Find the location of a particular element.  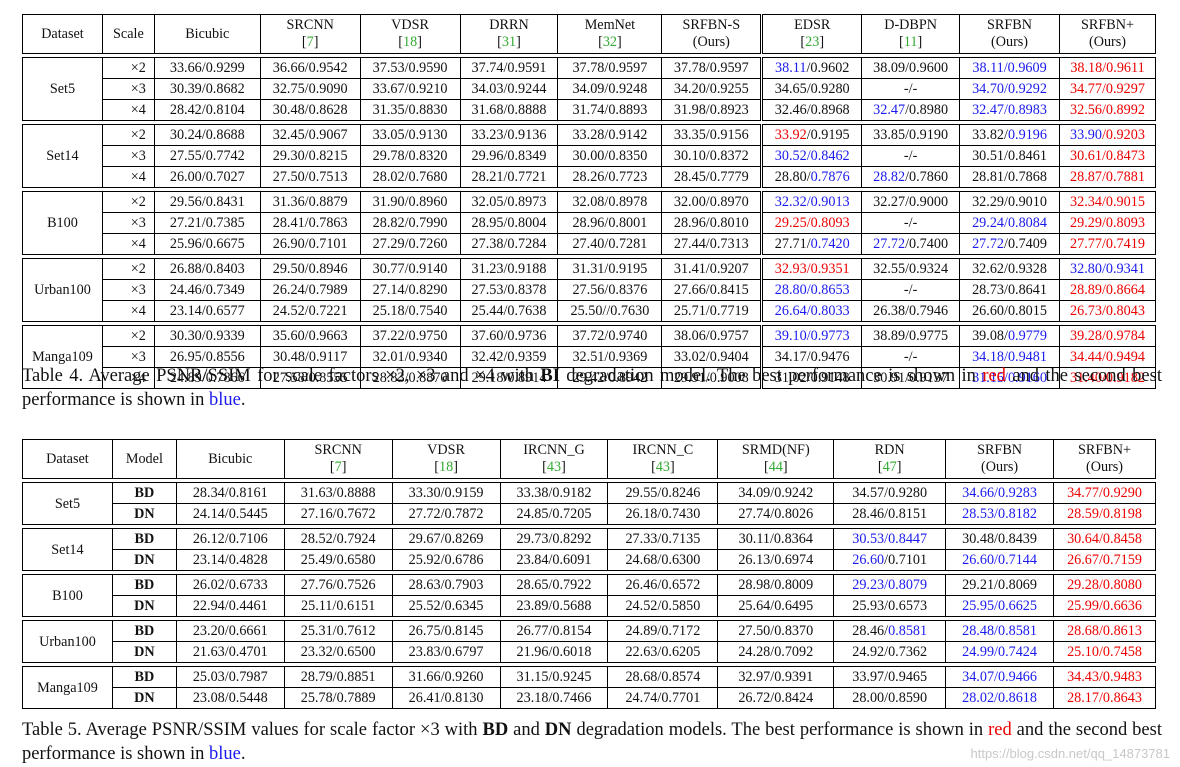

metric-cell: 34.66/0.9283 is located at coordinates (1000, 493).